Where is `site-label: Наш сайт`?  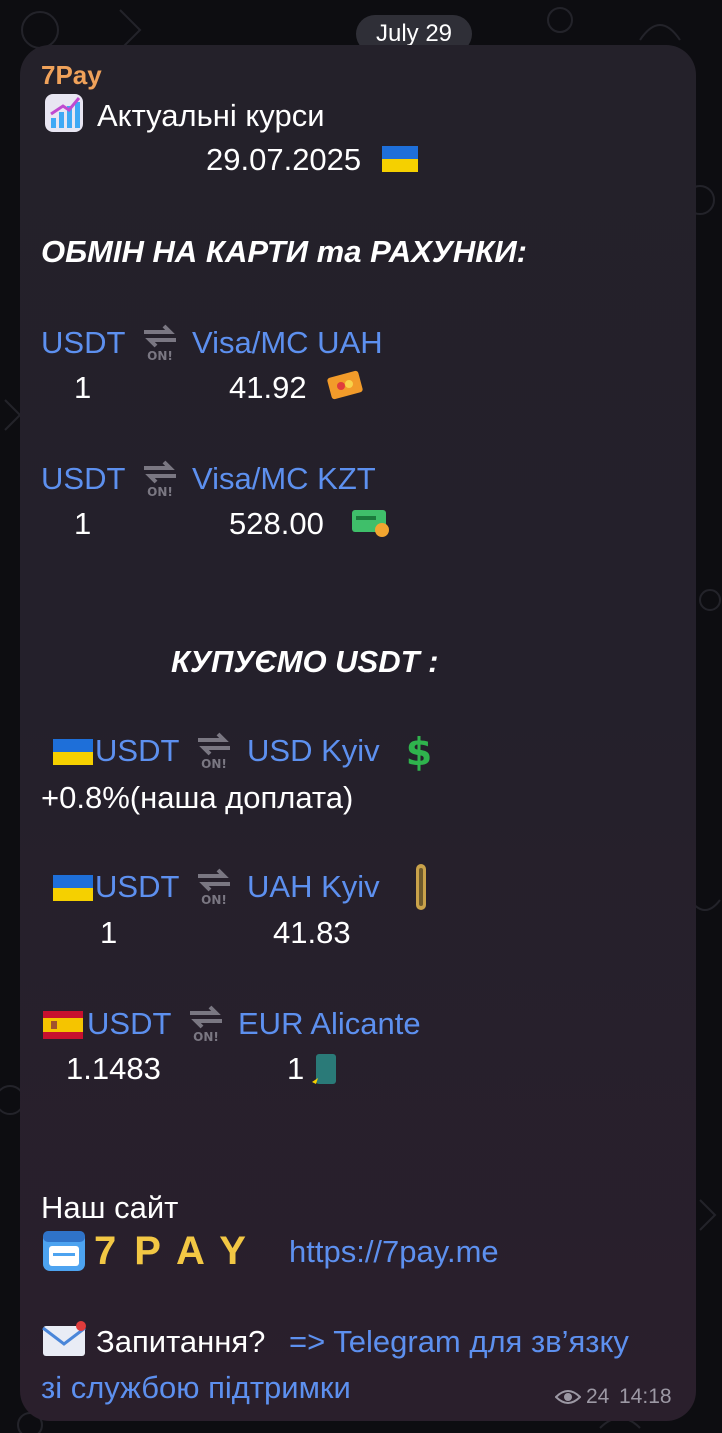
site-label: Наш сайт is located at coordinates (110, 1207).